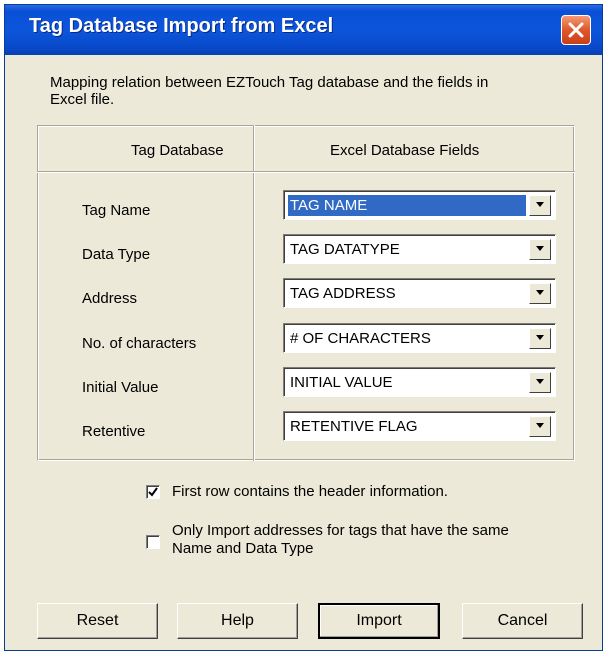  What do you see at coordinates (379, 621) in the screenshot?
I see `import-button: Import` at bounding box center [379, 621].